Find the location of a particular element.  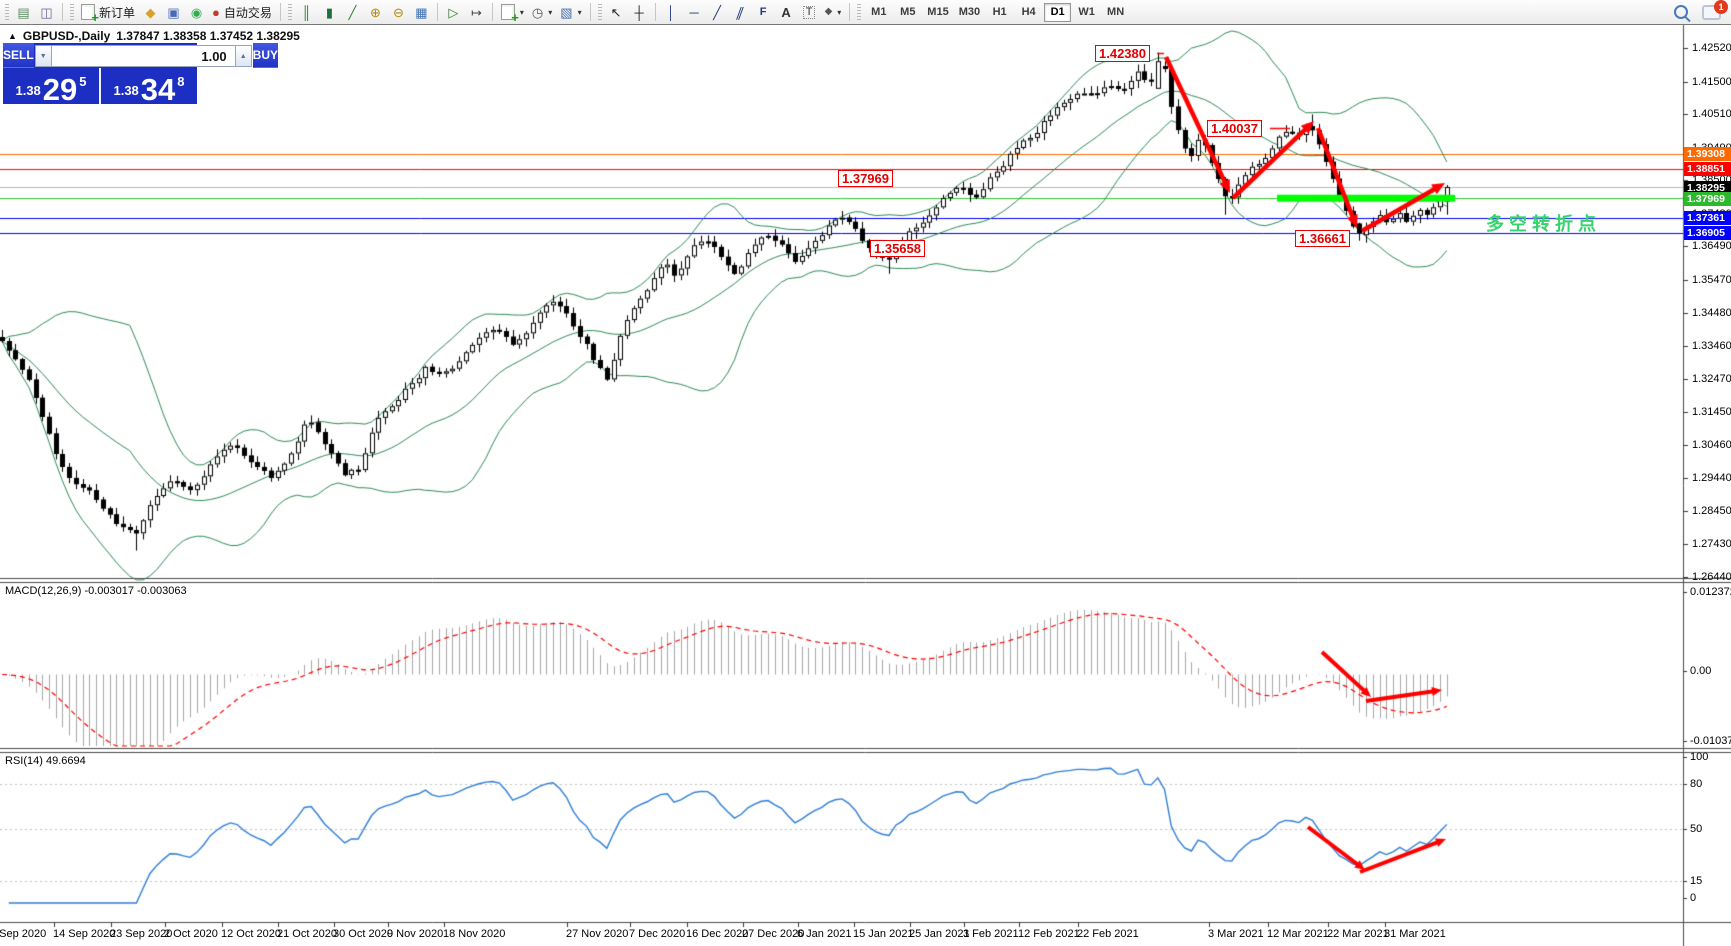

price-tag: 1.37361 is located at coordinates (1707, 218).